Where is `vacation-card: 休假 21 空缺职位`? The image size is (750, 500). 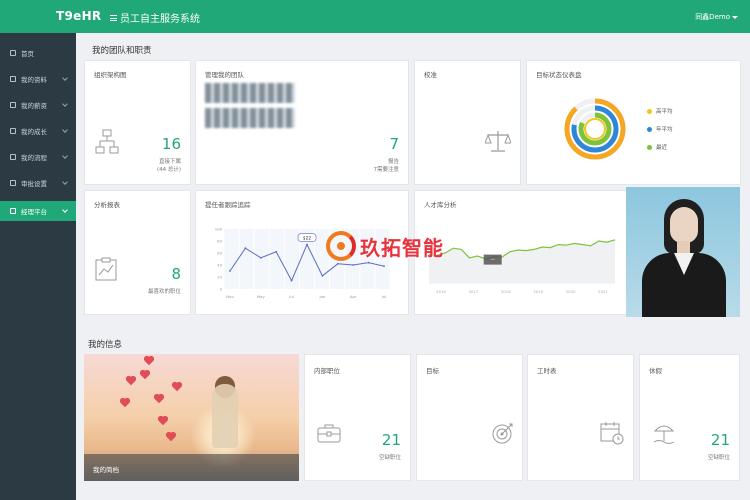 vacation-card: 休假 21 空缺职位 is located at coordinates (689, 417).